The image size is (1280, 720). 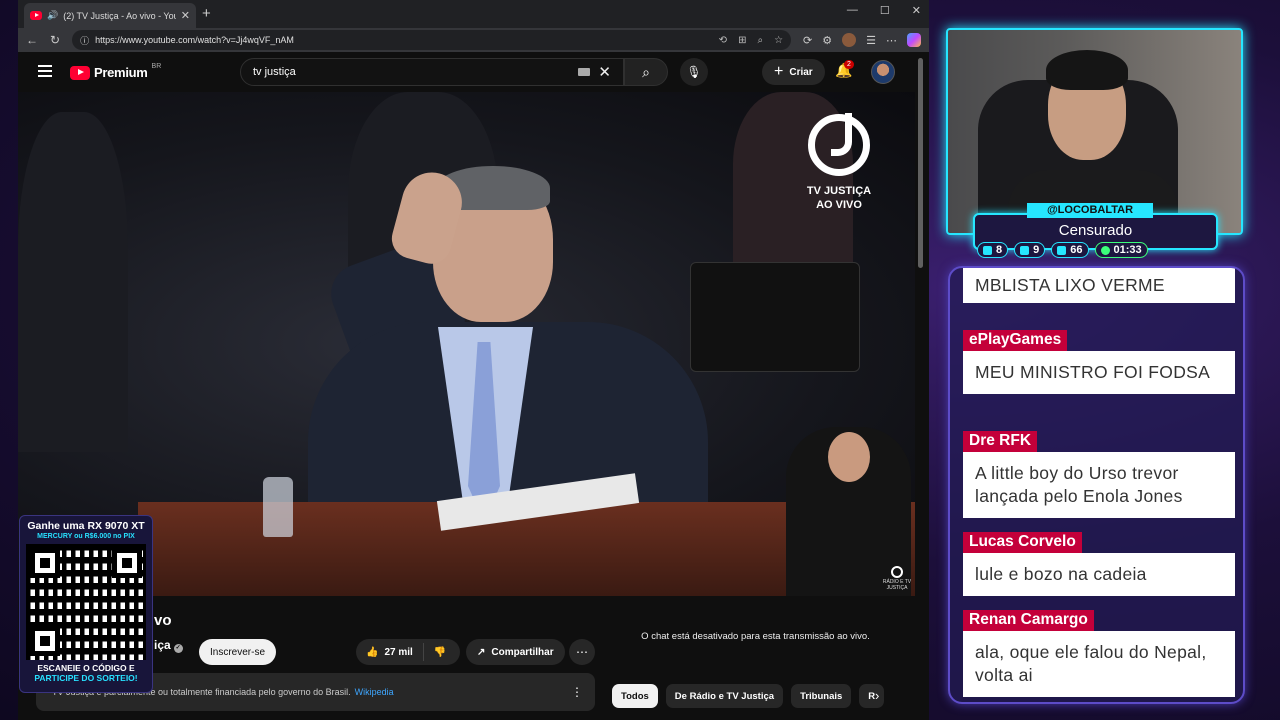 I want to click on search-icon: ⌕, so click(x=646, y=71).